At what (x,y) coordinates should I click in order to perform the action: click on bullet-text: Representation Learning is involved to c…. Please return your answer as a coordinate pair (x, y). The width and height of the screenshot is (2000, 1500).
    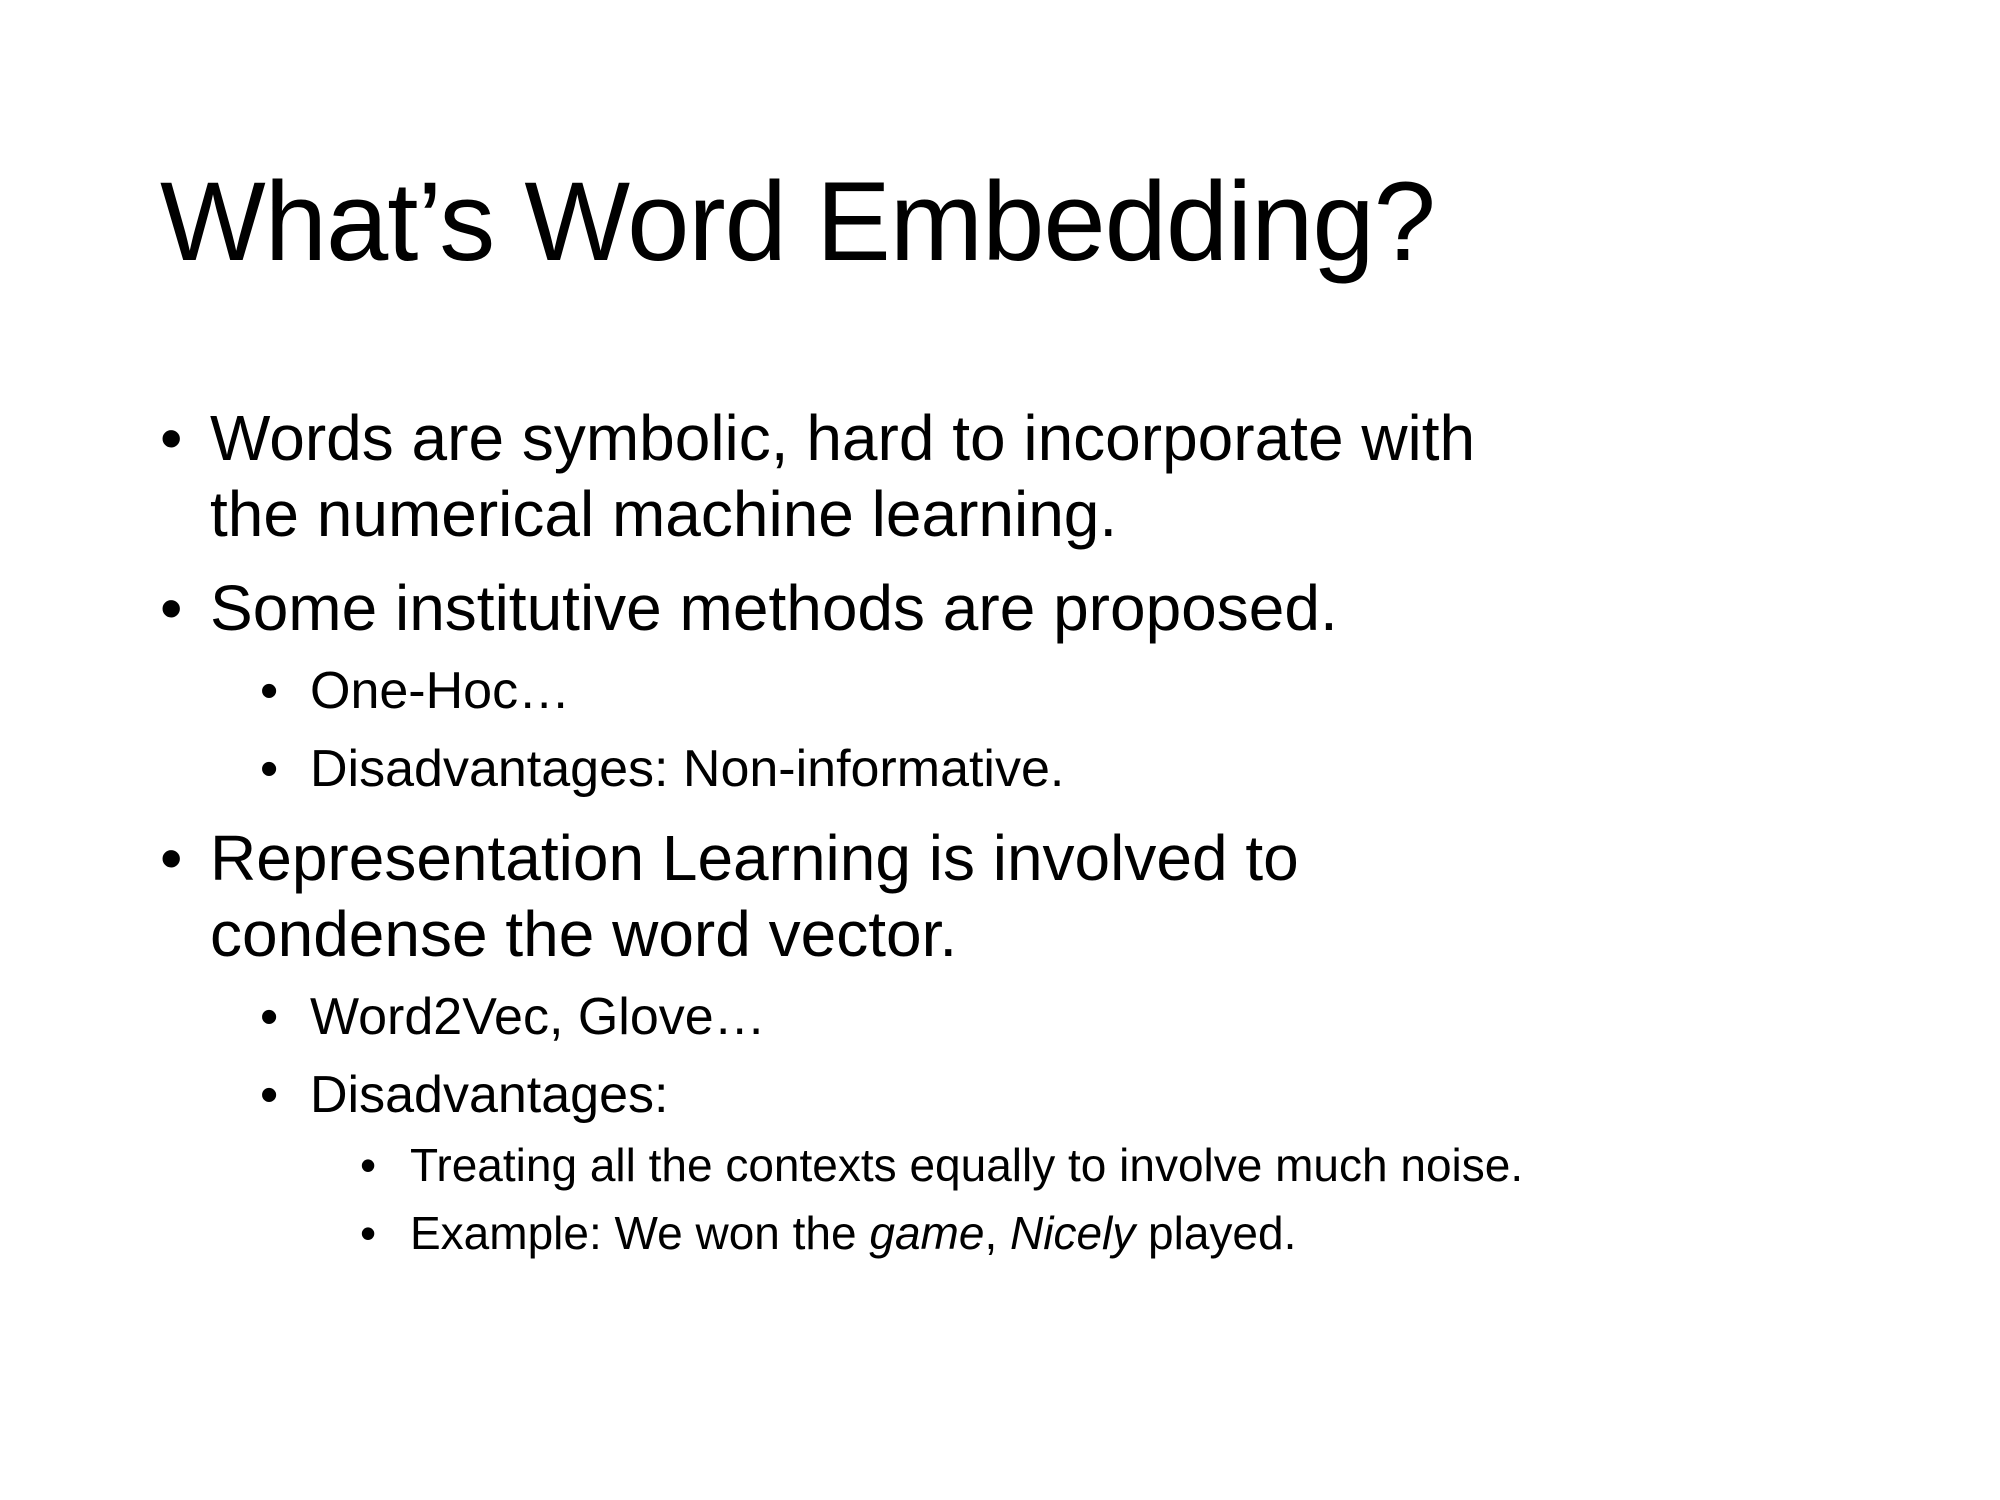
    Looking at the image, I should click on (754, 896).